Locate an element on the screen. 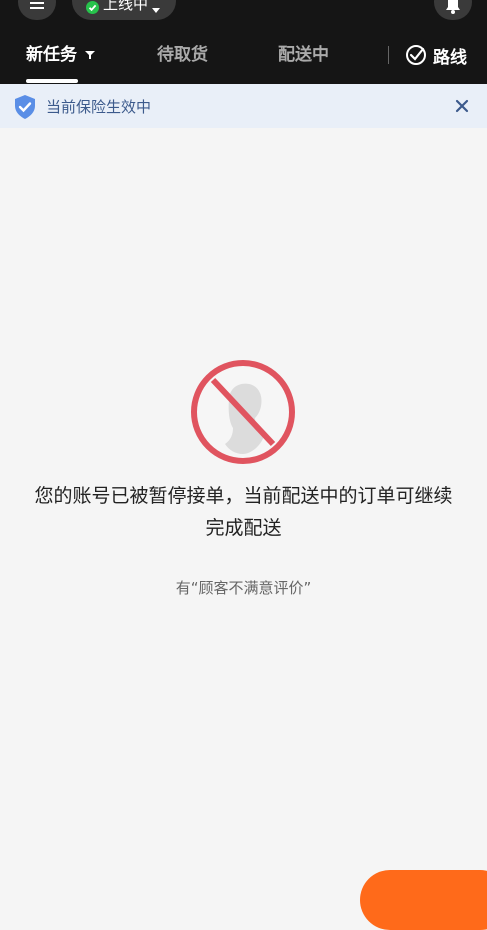  caret-down-icon is located at coordinates (156, 10).